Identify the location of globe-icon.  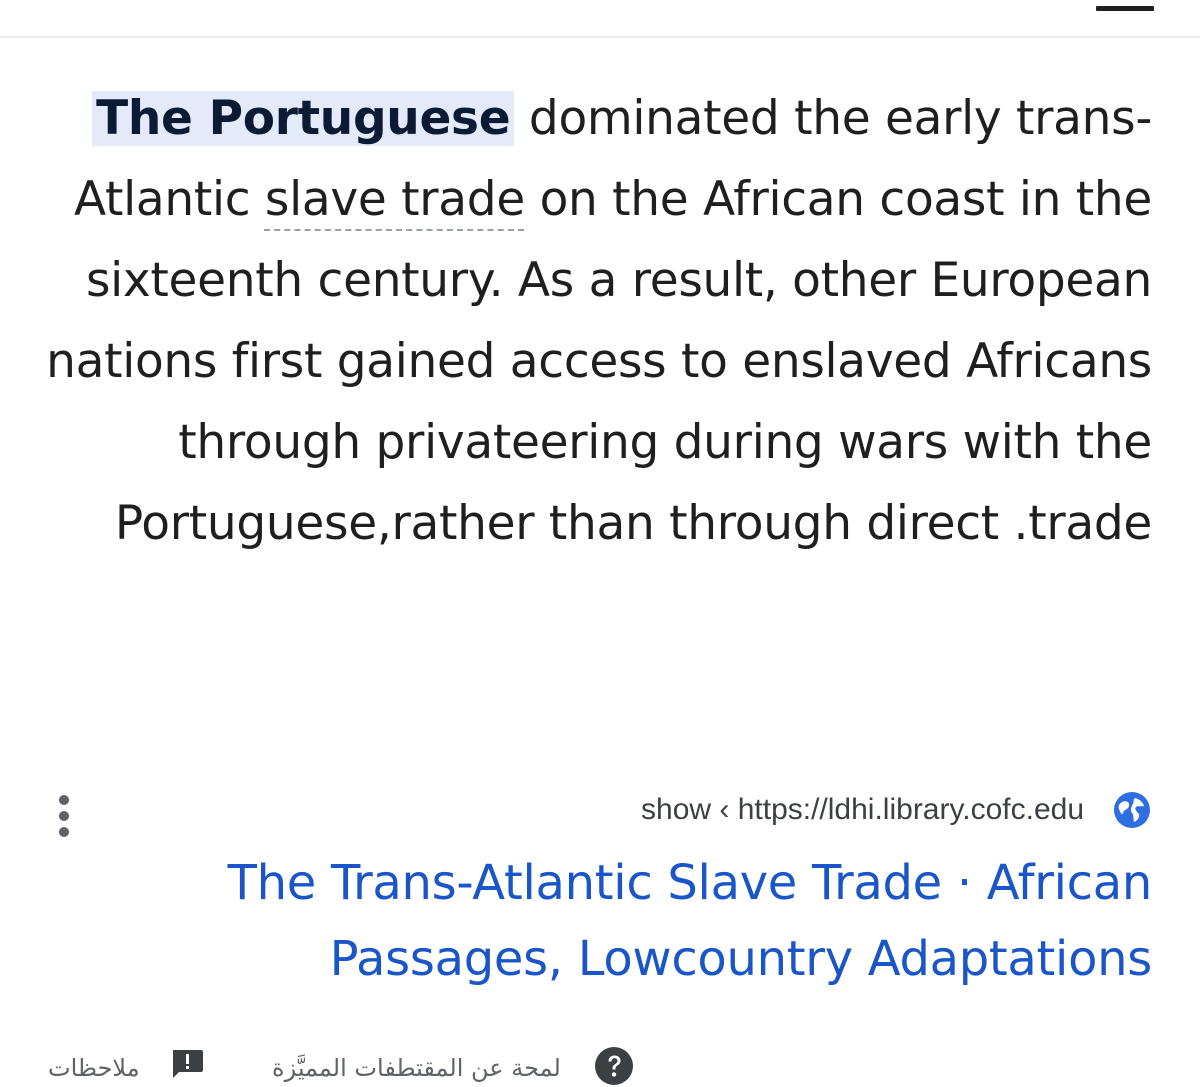
(1132, 810).